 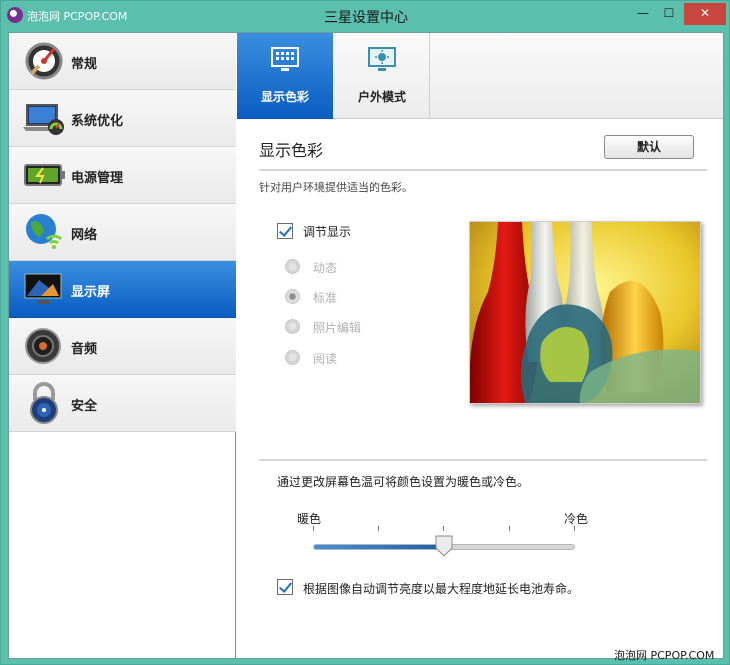 What do you see at coordinates (403, 482) in the screenshot?
I see `temperature-description: 通过更改屏幕色温可将颜色设置为暖色或冷色。` at bounding box center [403, 482].